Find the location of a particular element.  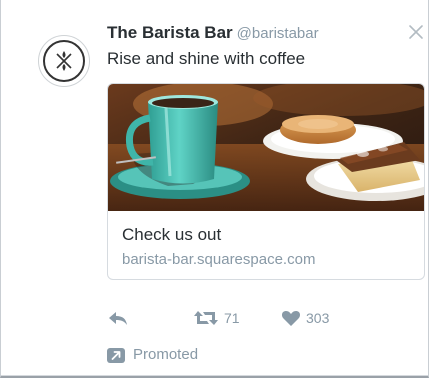

tweet-actions: 71 303 is located at coordinates (237, 318).